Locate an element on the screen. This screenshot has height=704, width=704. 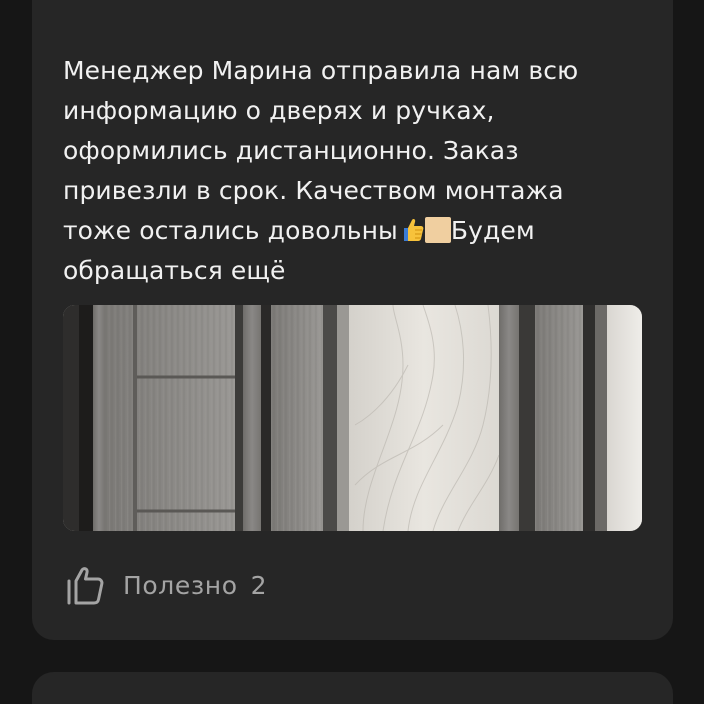
next-review-card is located at coordinates (352, 688).